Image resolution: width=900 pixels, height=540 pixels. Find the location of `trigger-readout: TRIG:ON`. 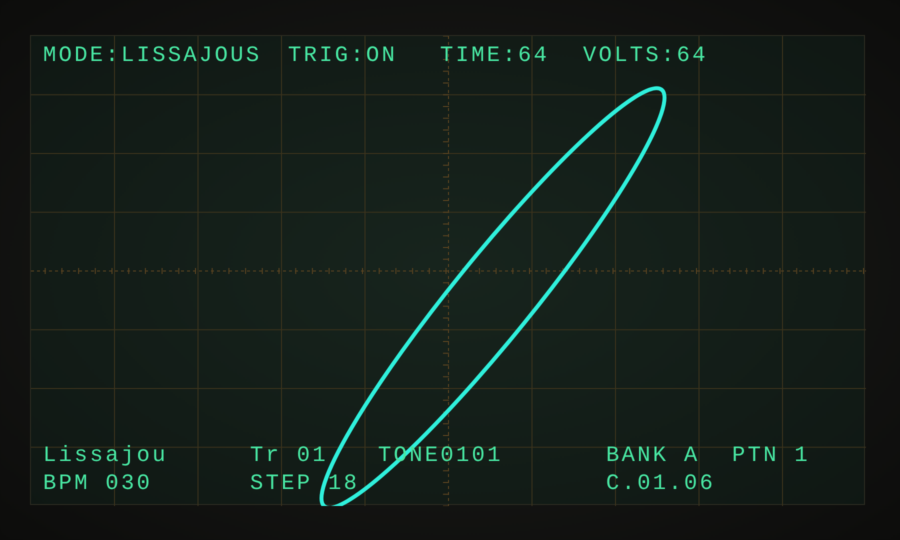

trigger-readout: TRIG:ON is located at coordinates (343, 56).